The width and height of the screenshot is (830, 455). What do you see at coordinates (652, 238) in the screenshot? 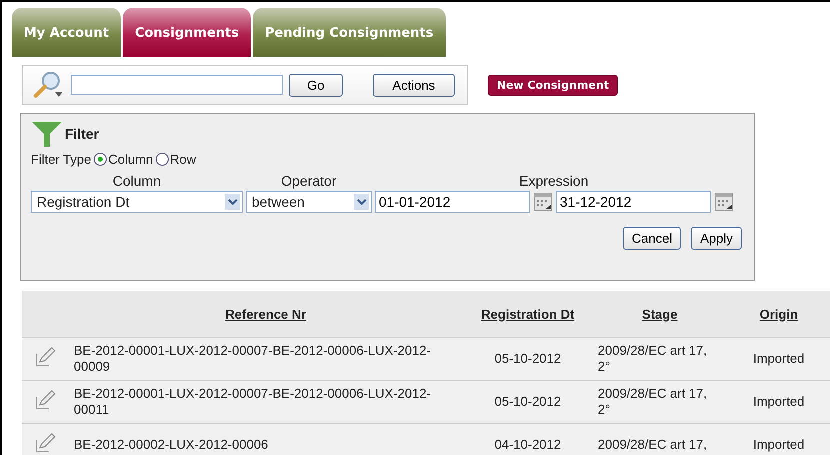
I see `cancel-button: Cancel` at bounding box center [652, 238].